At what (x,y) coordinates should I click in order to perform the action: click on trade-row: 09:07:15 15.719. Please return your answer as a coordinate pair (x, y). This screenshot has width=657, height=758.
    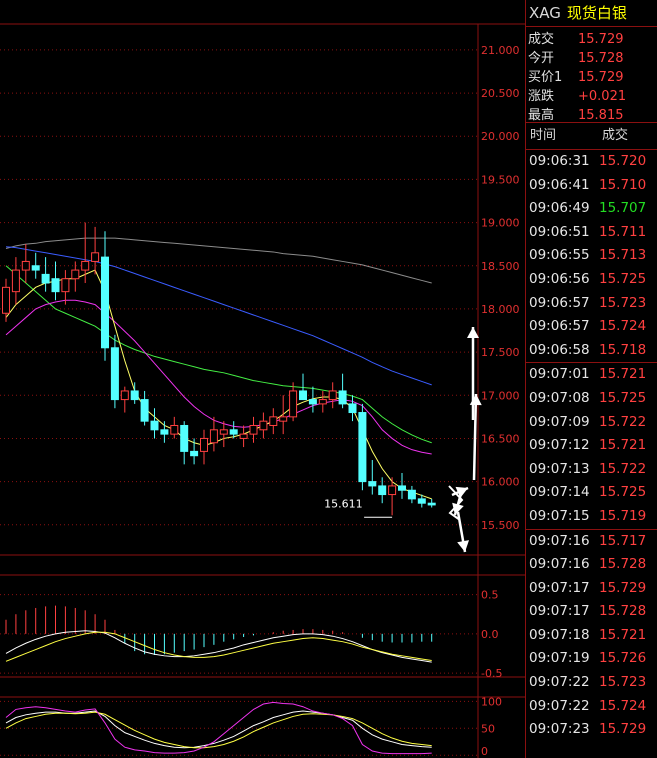
    Looking at the image, I should click on (591, 517).